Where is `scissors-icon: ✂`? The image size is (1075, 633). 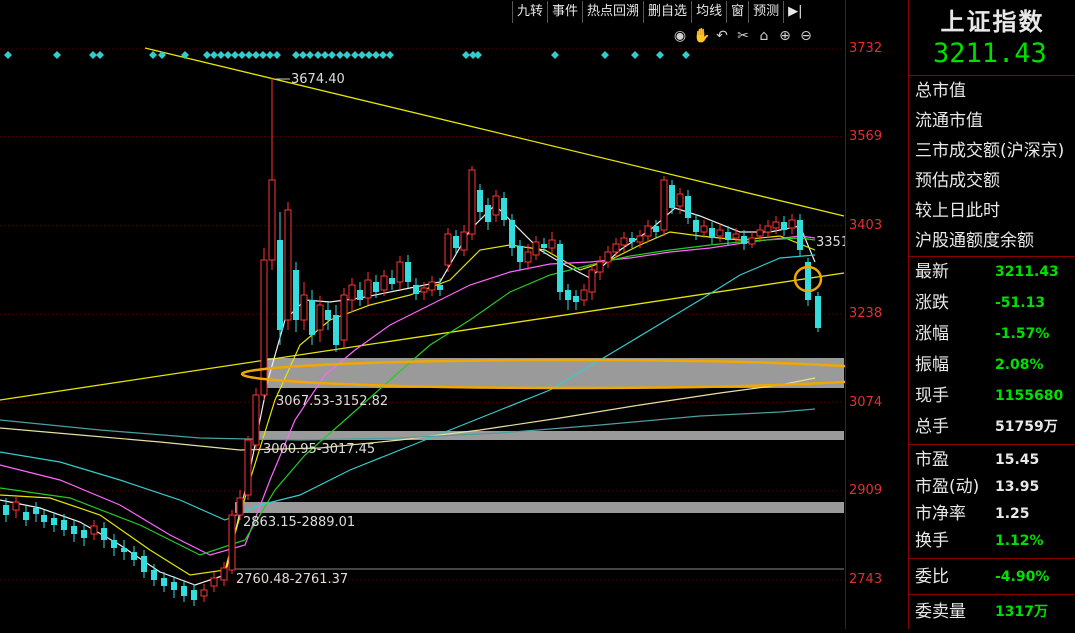 scissors-icon: ✂ is located at coordinates (743, 36).